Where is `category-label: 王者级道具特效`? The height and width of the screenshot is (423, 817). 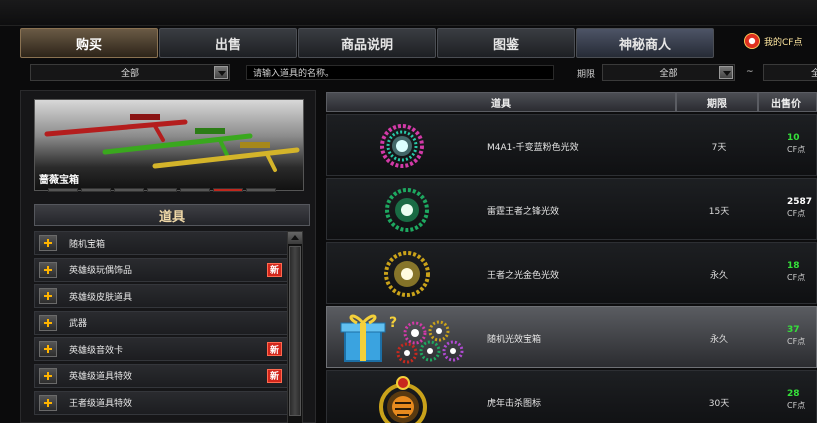 category-label: 王者级道具特效 is located at coordinates (101, 404).